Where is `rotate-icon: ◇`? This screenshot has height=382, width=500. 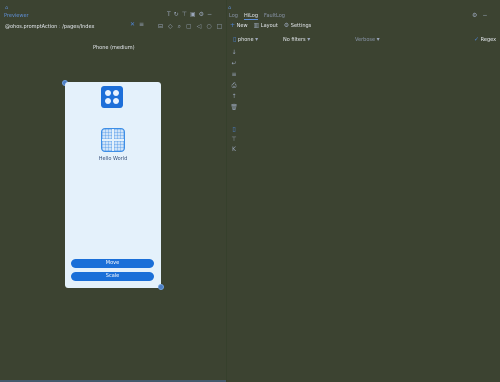
rotate-icon: ◇ is located at coordinates (170, 27).